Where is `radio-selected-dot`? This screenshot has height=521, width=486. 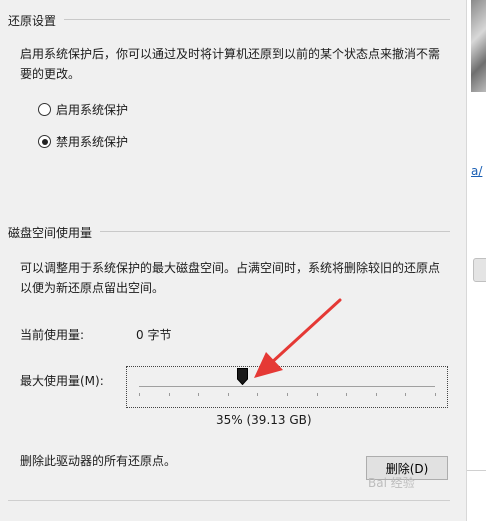
radio-selected-dot is located at coordinates (44, 141).